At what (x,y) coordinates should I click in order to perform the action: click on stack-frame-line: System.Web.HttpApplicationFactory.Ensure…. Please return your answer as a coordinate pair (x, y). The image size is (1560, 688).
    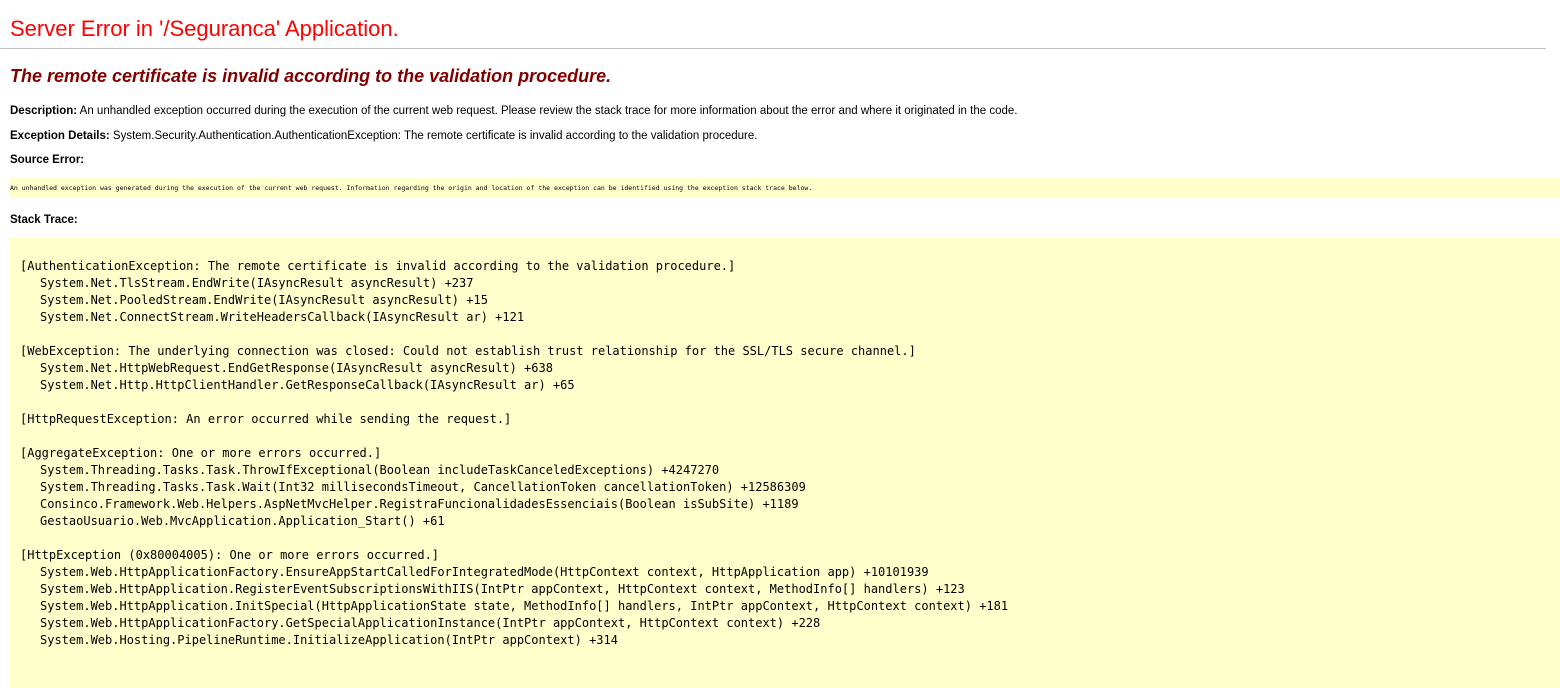
    Looking at the image, I should click on (484, 572).